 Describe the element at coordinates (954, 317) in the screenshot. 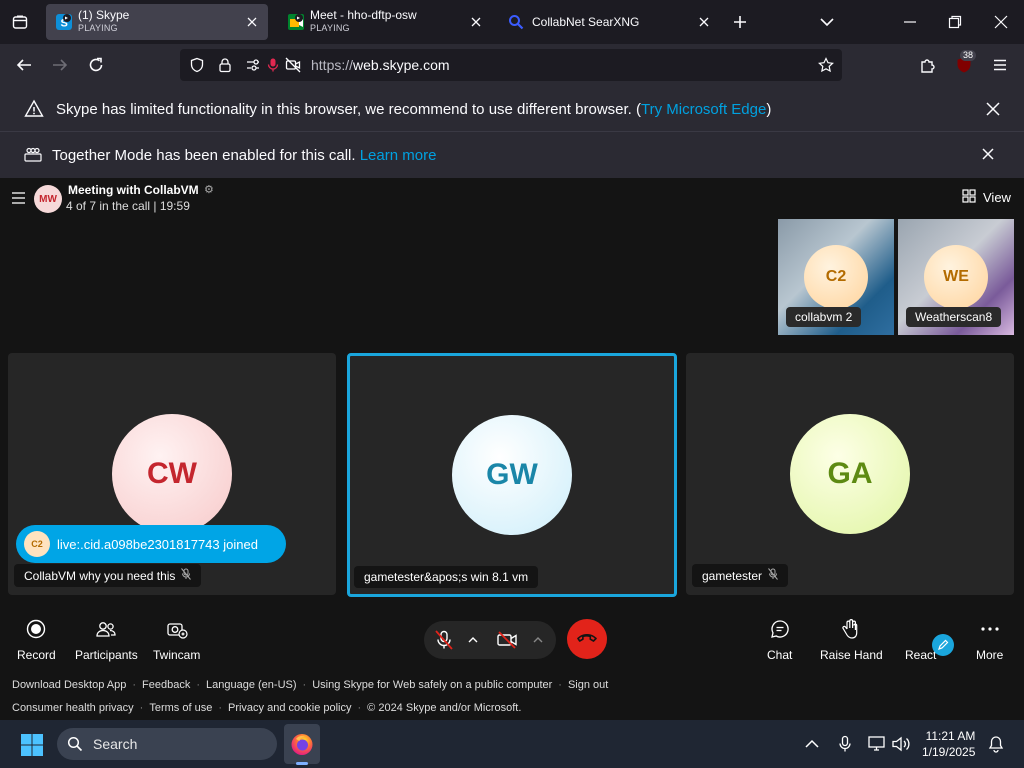

I see `participant-name: Weatherscan8` at that location.